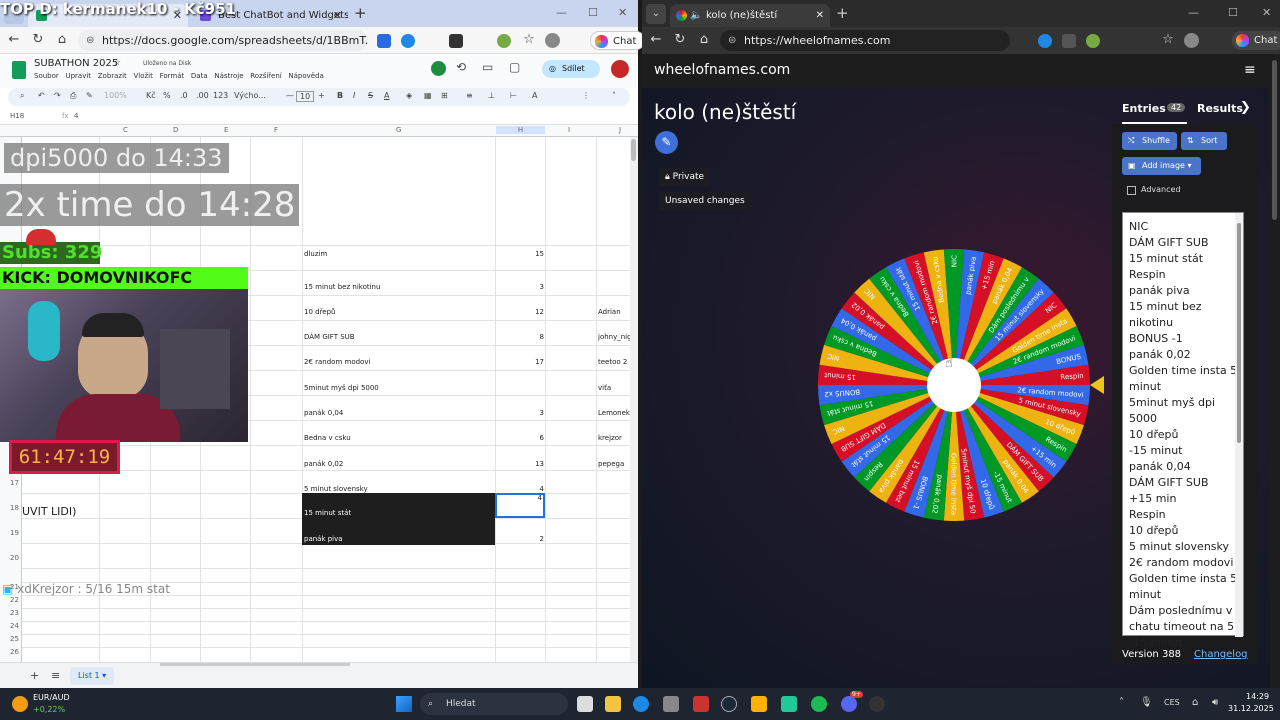 This screenshot has width=1280, height=720. Describe the element at coordinates (1183, 547) in the screenshot. I see `entry-line: 5 minut slovensky` at that location.